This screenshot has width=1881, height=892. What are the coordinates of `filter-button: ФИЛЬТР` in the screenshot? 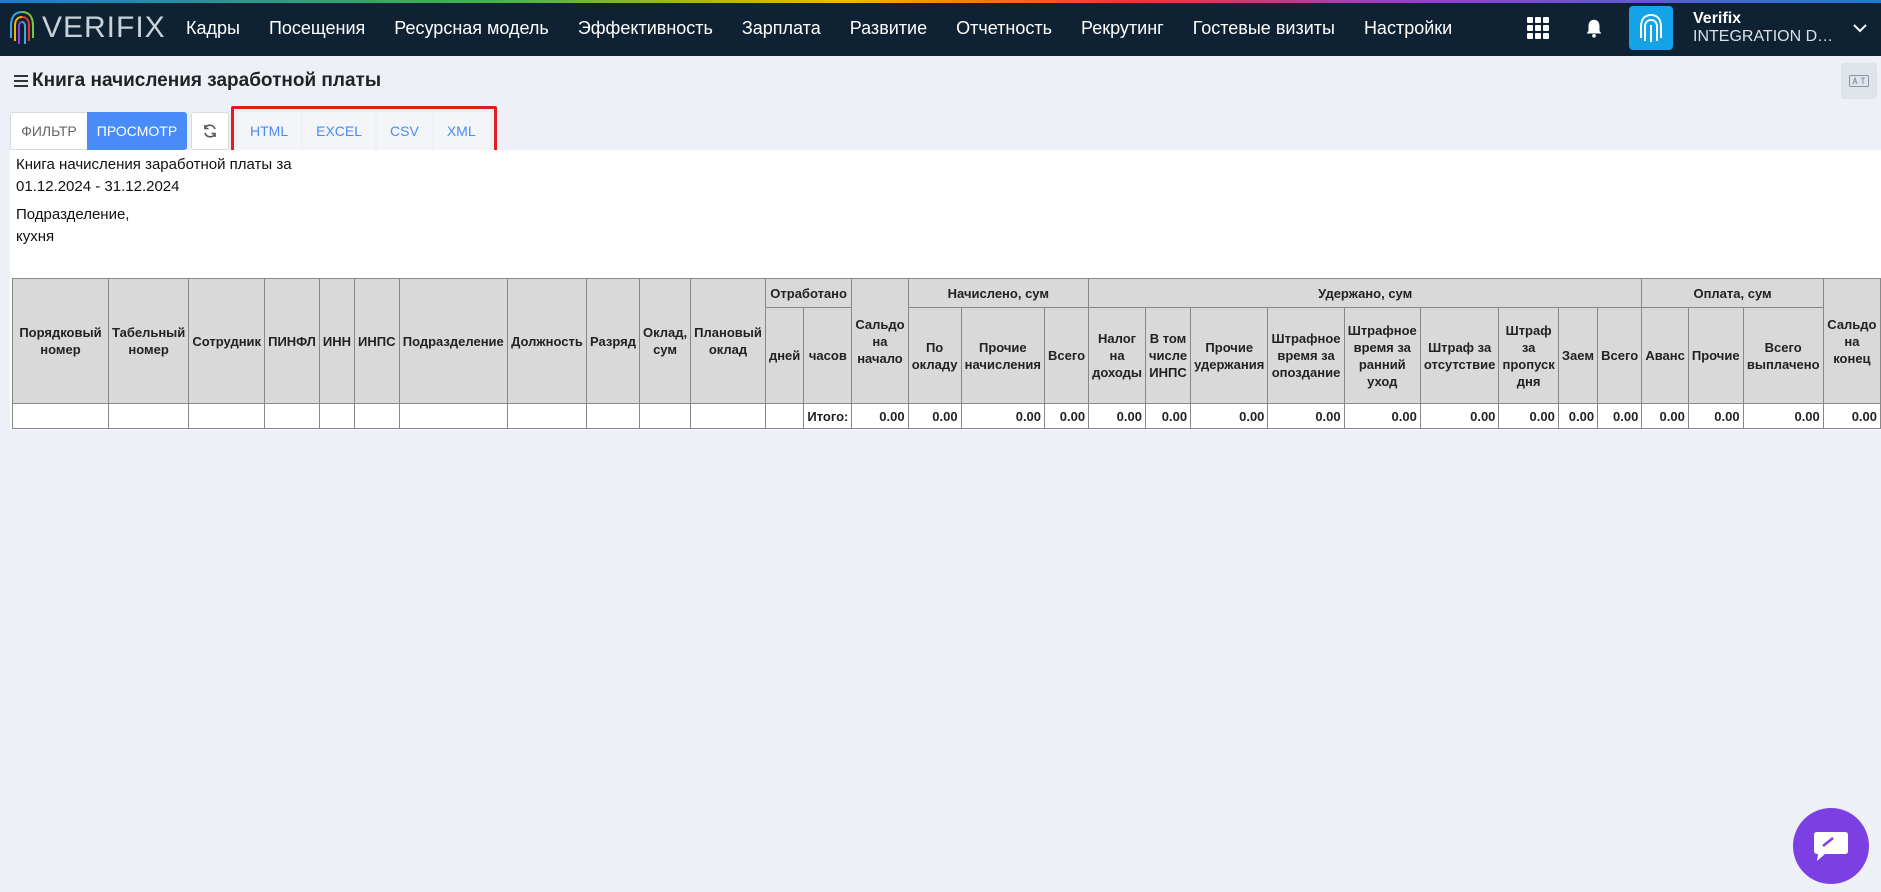 It's located at (48, 130).